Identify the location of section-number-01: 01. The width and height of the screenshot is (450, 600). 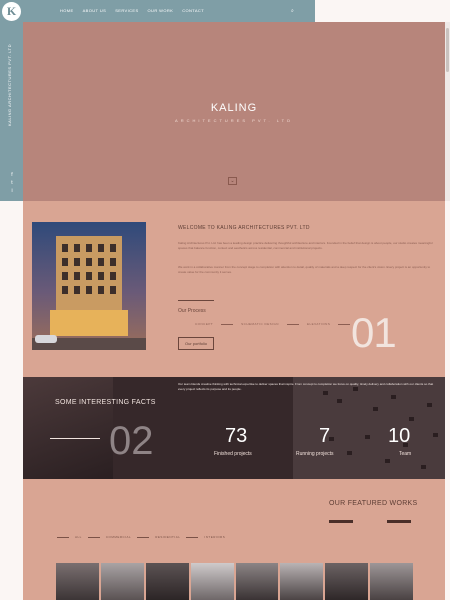
(374, 332).